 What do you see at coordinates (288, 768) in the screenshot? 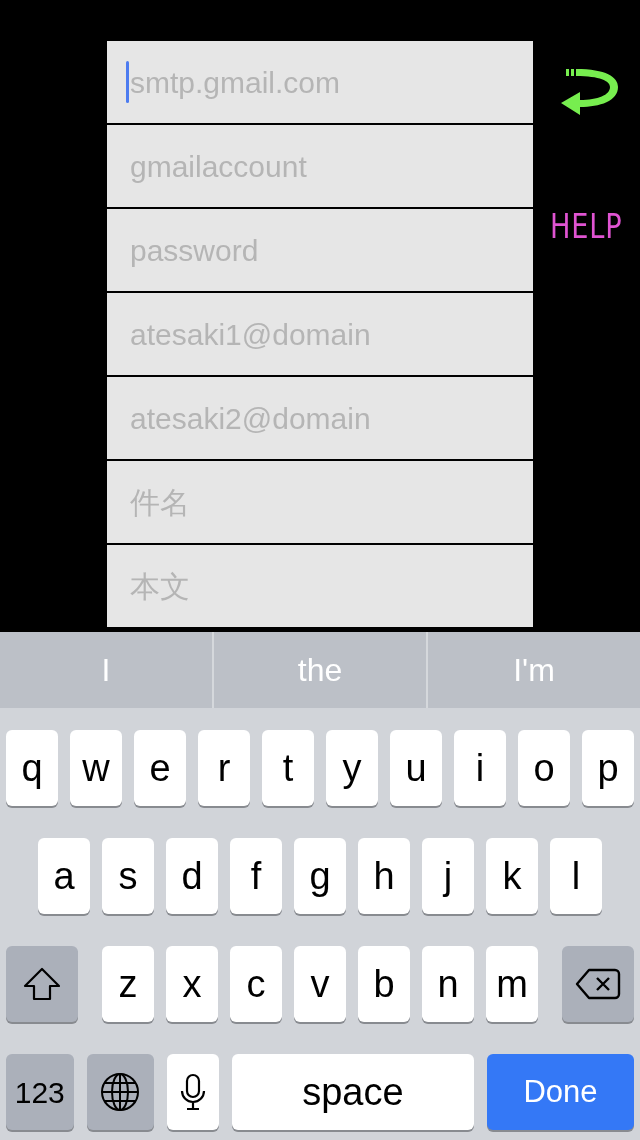
I see `letter-key: t` at bounding box center [288, 768].